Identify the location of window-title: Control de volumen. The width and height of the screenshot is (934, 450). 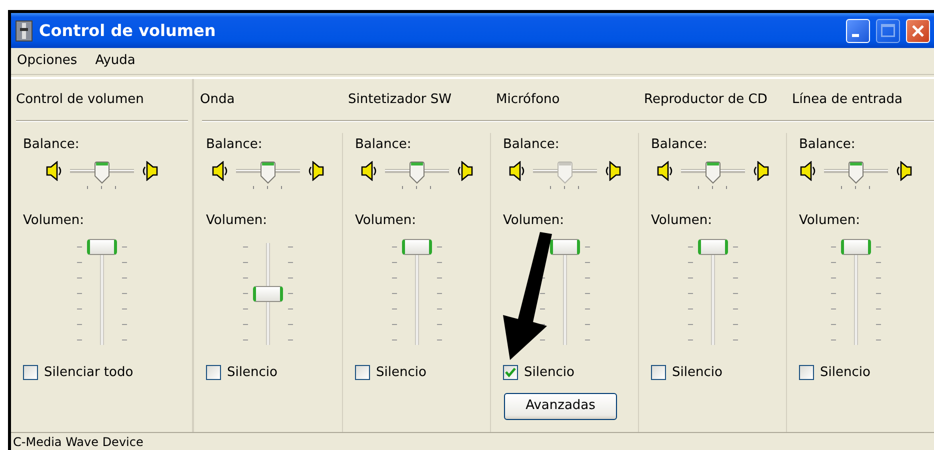
(128, 31).